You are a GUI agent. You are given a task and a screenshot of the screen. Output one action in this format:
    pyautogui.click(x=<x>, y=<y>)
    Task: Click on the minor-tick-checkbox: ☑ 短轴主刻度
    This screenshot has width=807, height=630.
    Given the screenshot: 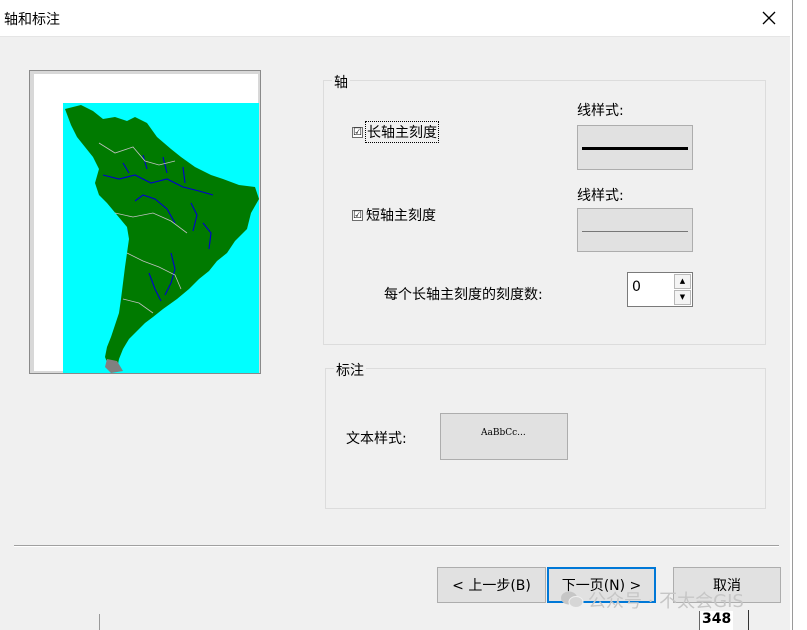 What is the action you would take?
    pyautogui.click(x=394, y=215)
    